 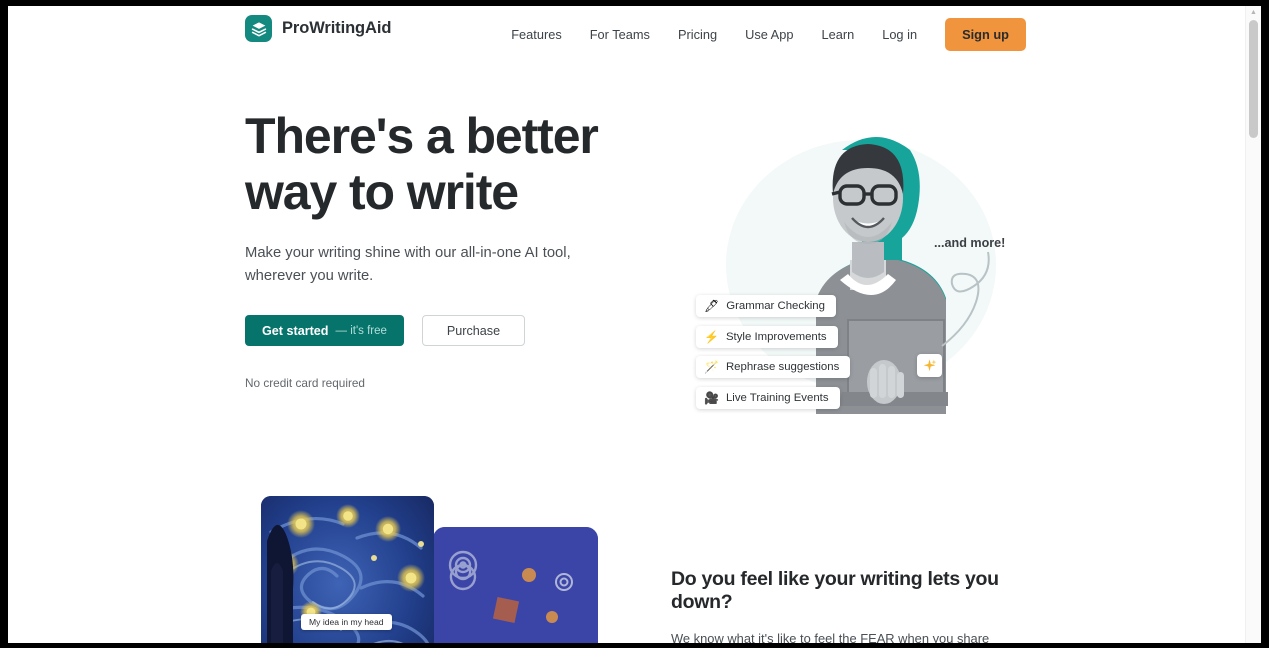 I want to click on feature-chip-style-improvements: ⚡ Style Improvements, so click(x=767, y=337).